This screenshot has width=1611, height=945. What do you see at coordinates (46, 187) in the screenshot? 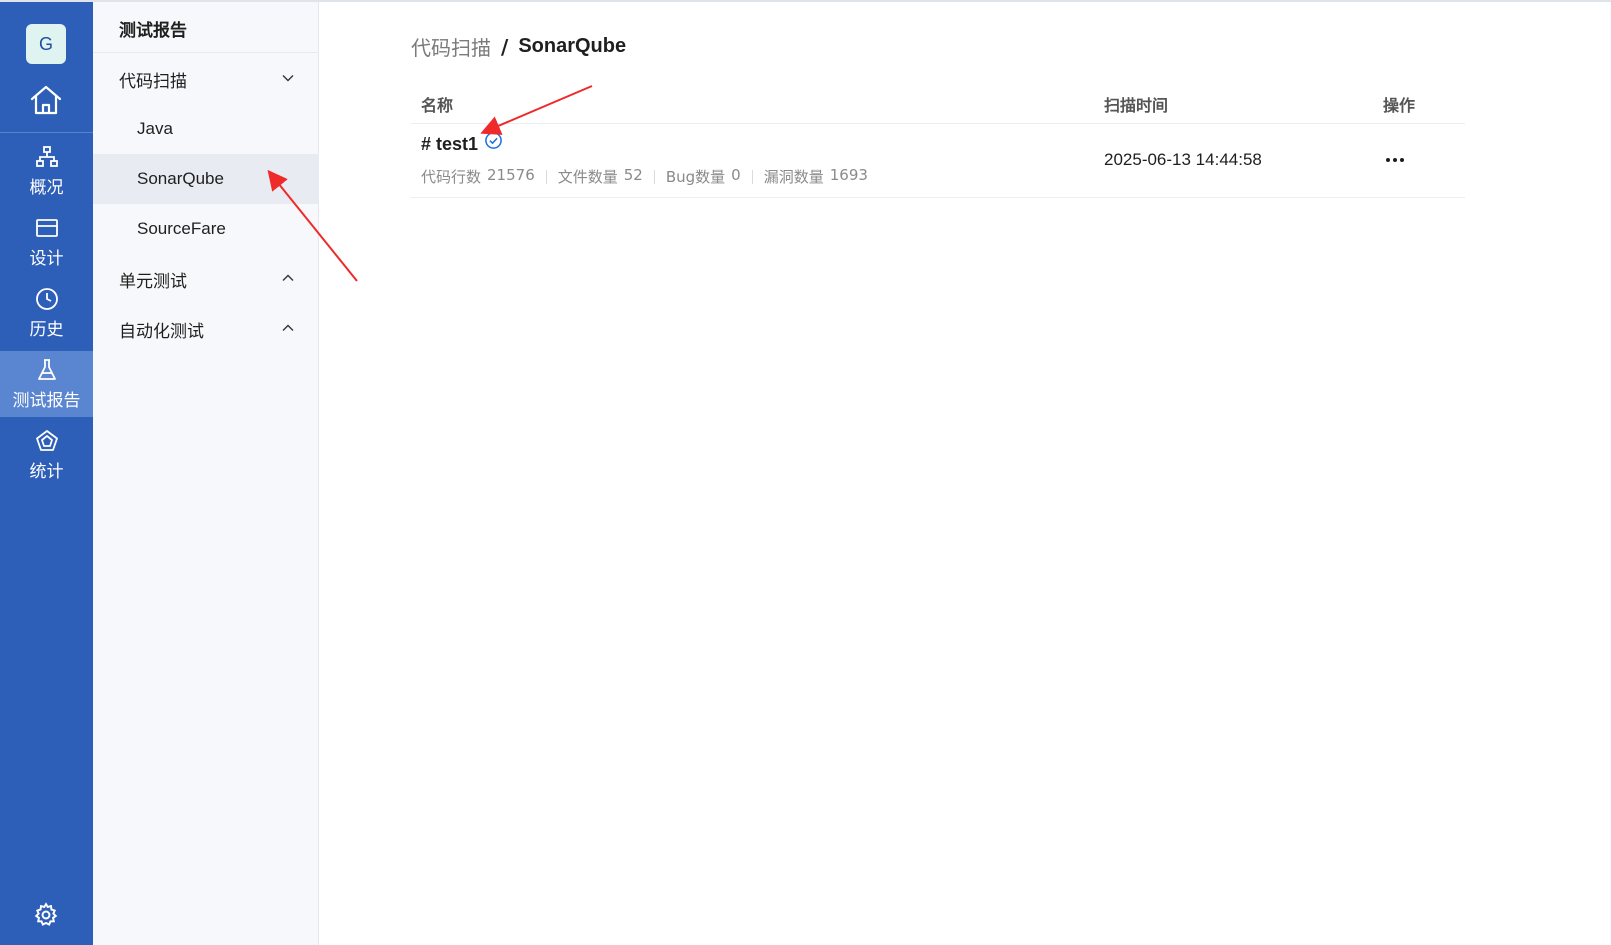
I see `rail-item-label: 概况` at bounding box center [46, 187].